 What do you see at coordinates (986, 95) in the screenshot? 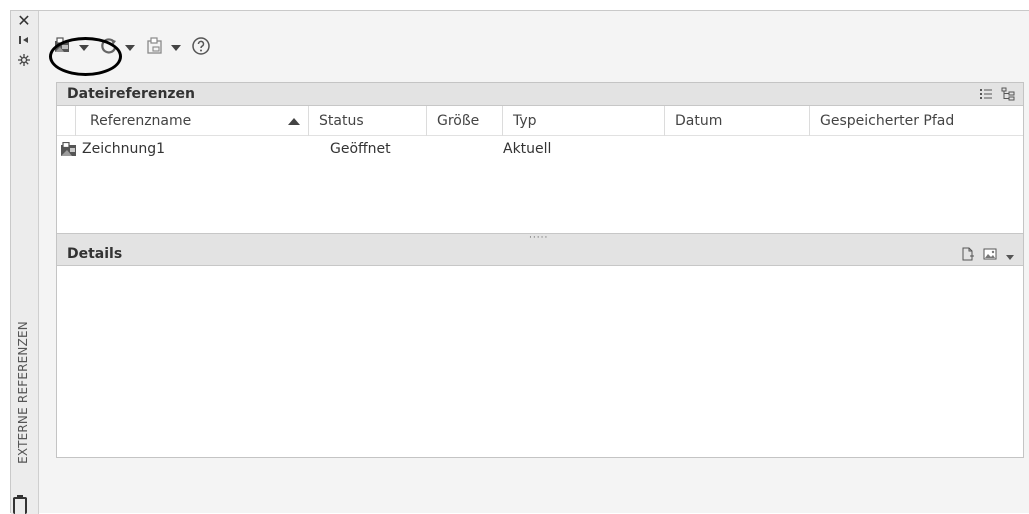
I see `list-view-icon` at bounding box center [986, 95].